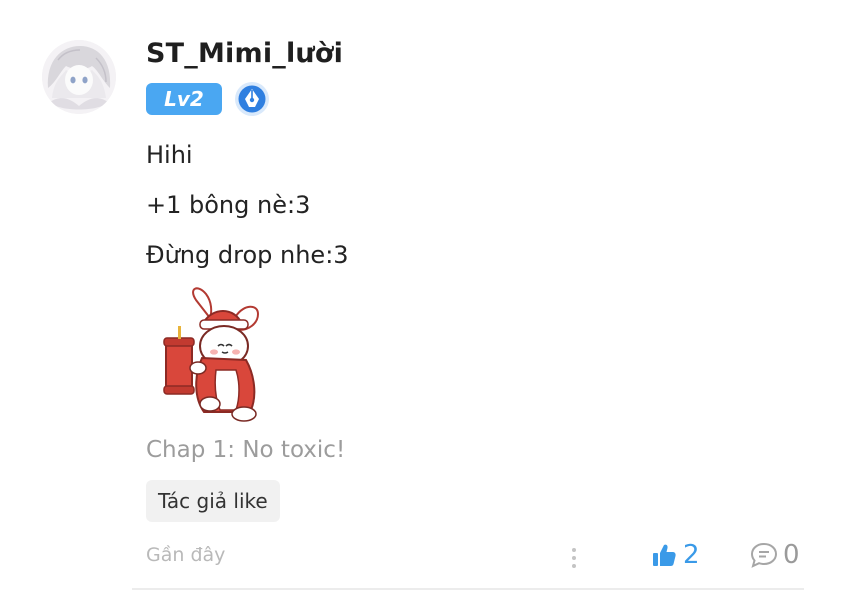  Describe the element at coordinates (186, 555) in the screenshot. I see `timestamp: Gần đây` at that location.